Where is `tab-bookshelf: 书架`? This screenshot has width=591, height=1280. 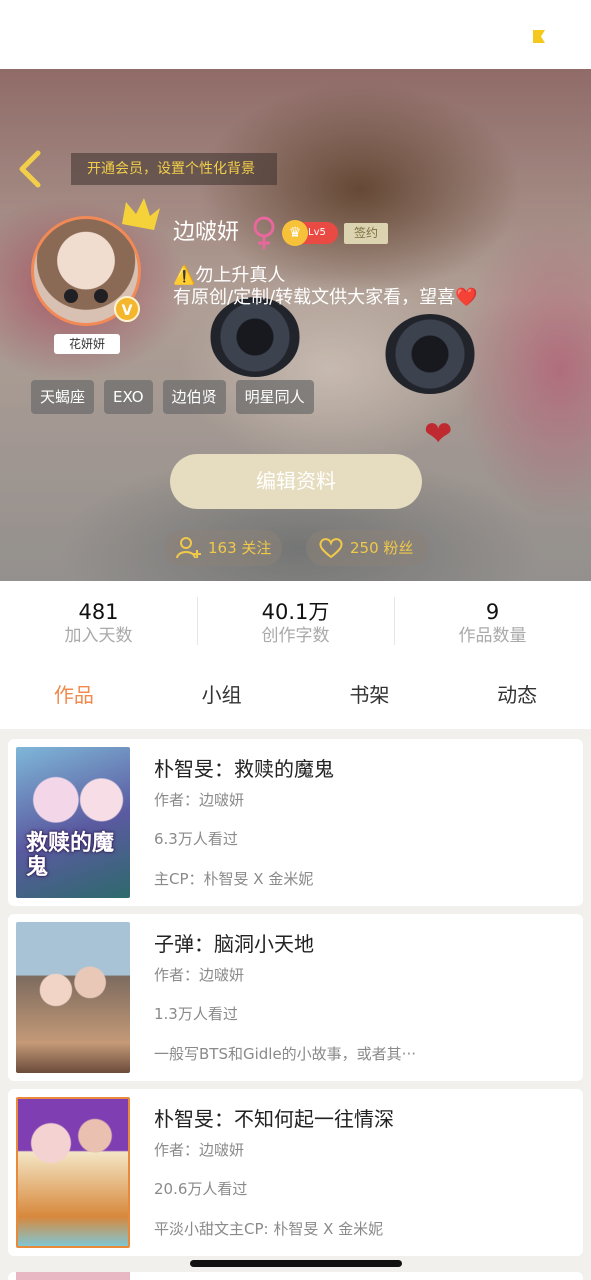 tab-bookshelf: 书架 is located at coordinates (370, 699).